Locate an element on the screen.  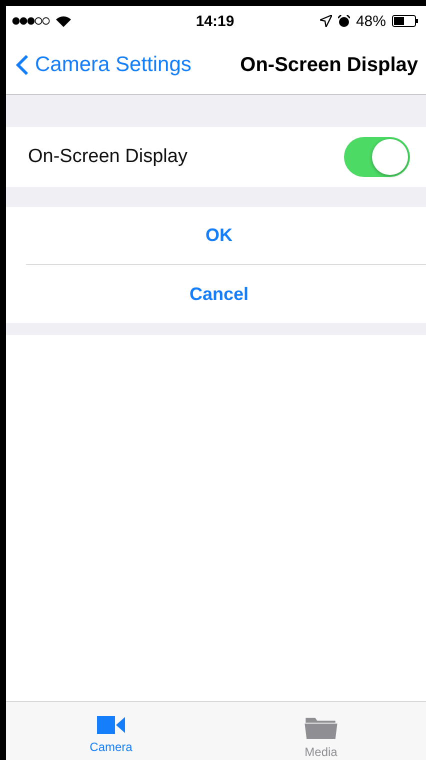
video-camera-icon is located at coordinates (111, 725).